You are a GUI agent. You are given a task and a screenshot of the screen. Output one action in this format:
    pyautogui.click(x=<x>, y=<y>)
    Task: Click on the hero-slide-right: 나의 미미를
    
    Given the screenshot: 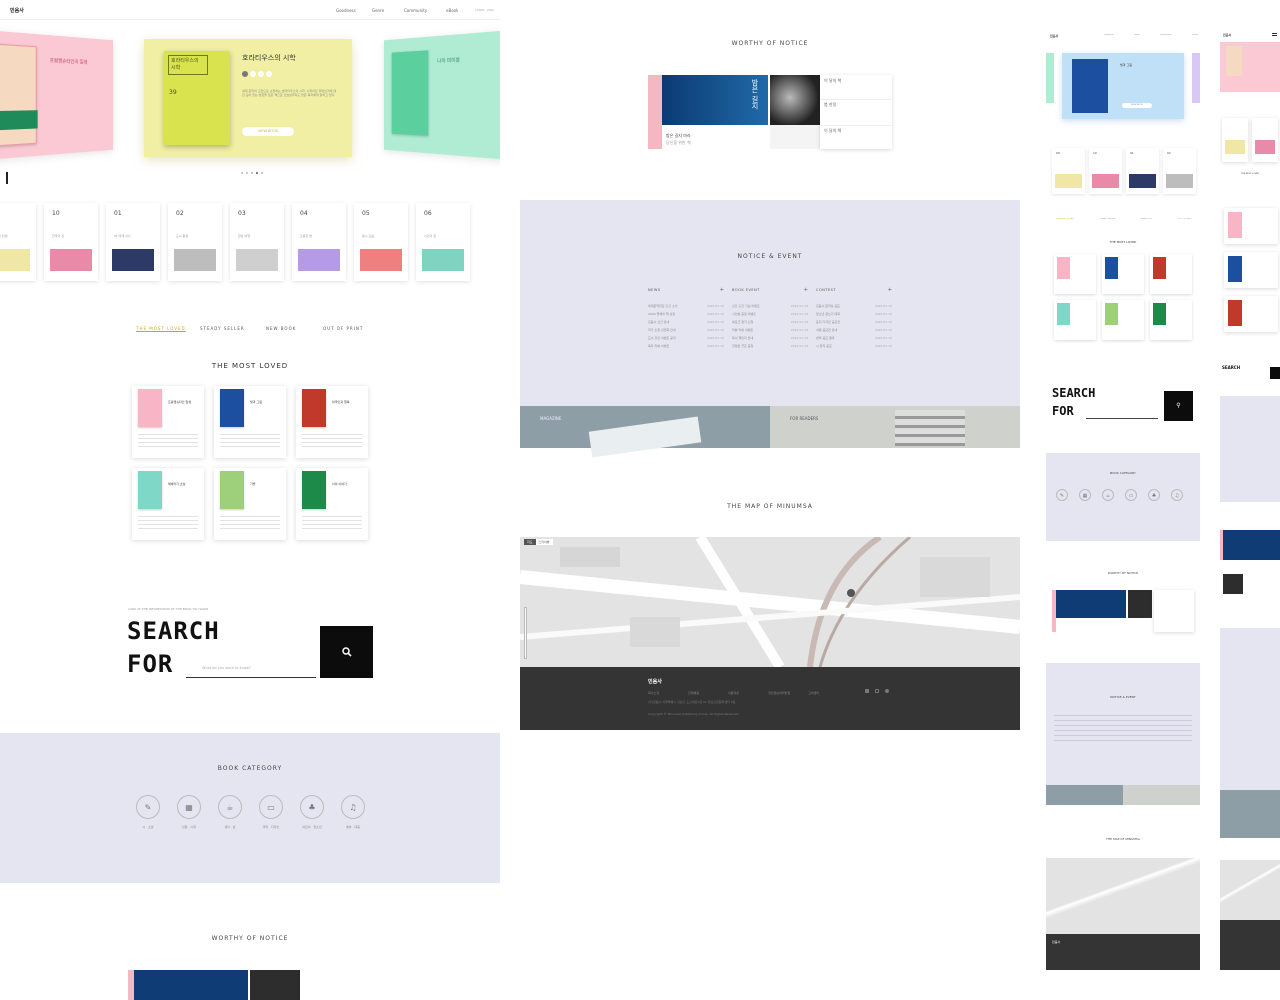 What is the action you would take?
    pyautogui.click(x=441, y=95)
    